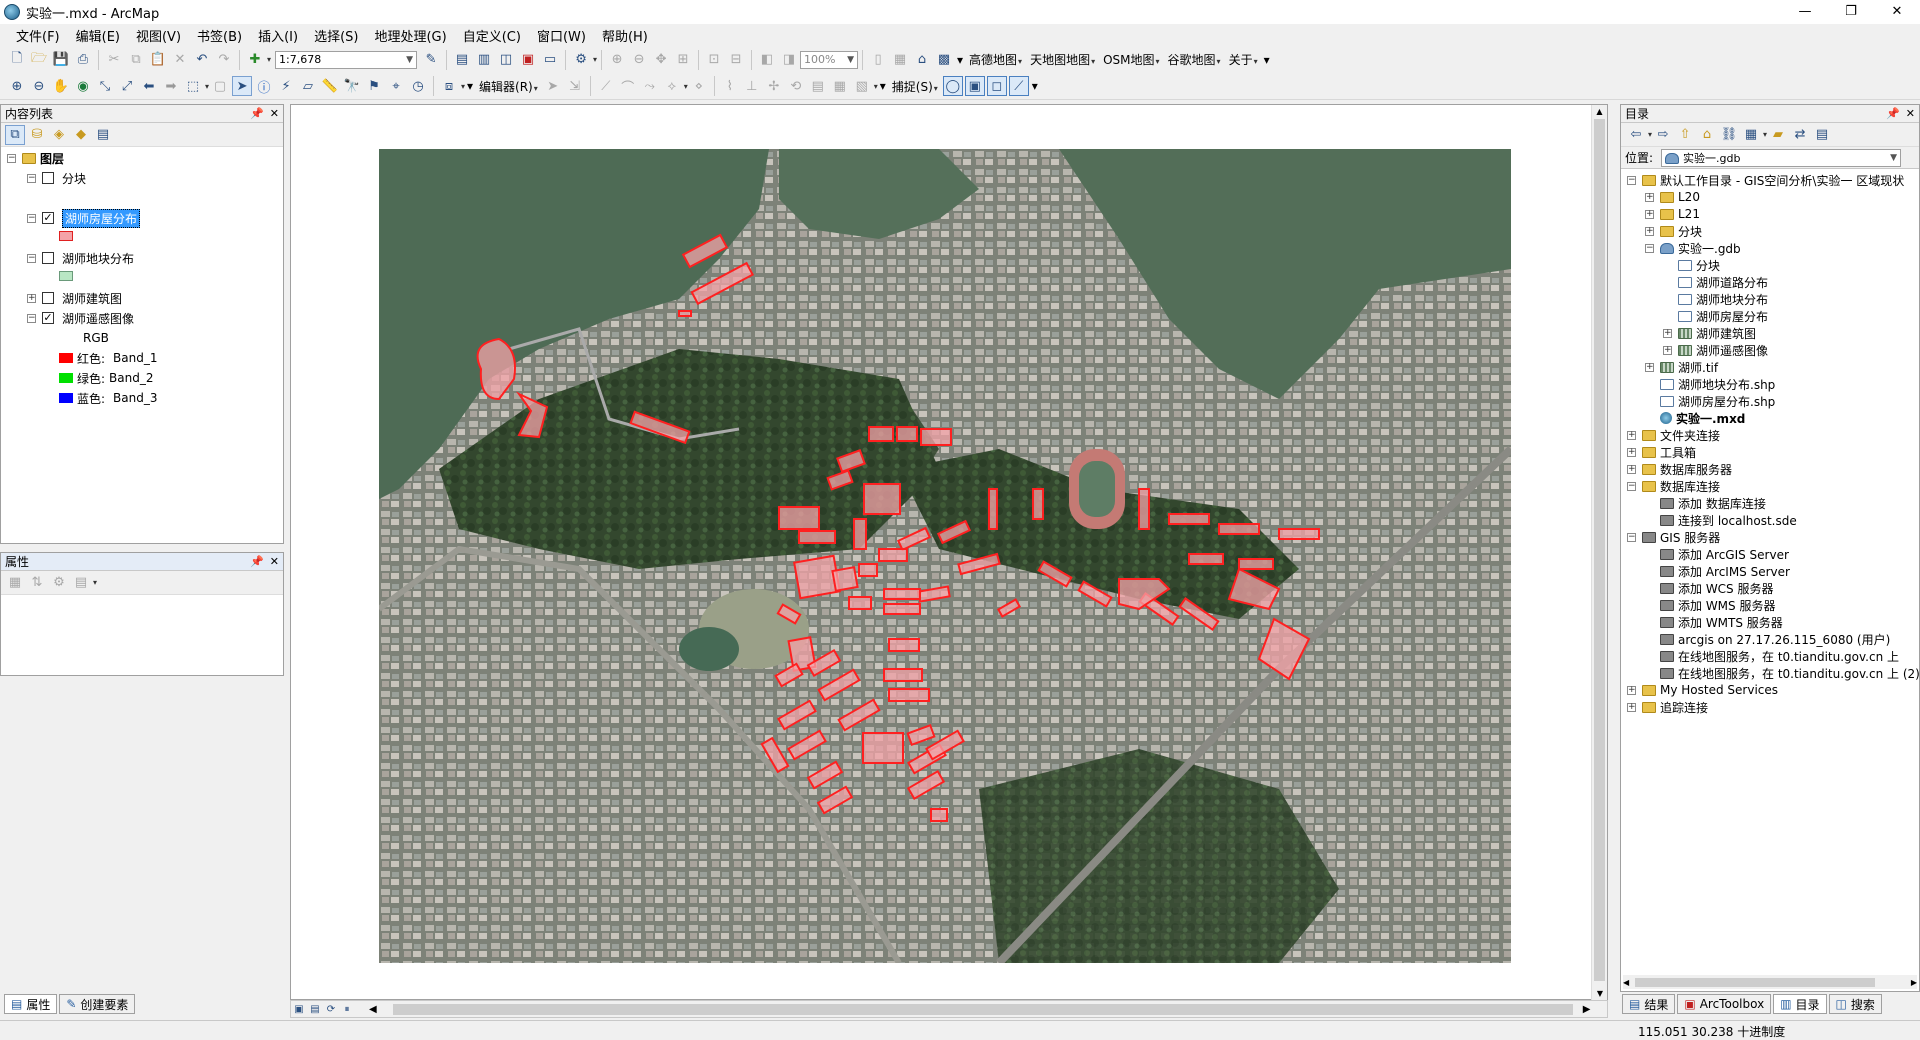 Image resolution: width=1920 pixels, height=1040 pixels. What do you see at coordinates (374, 86) in the screenshot?
I see `find-route-icon: ⚑` at bounding box center [374, 86].